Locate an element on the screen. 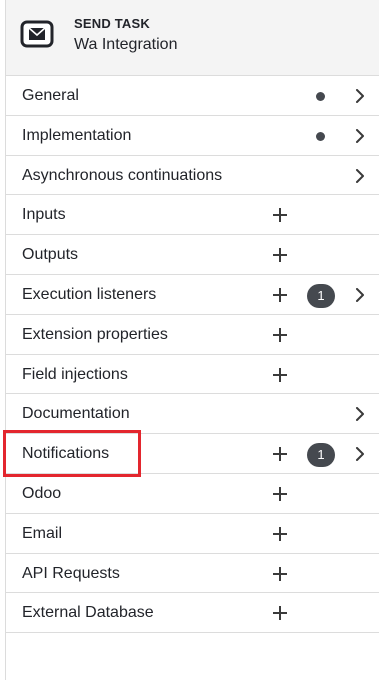  group-label: Execution listeners is located at coordinates (89, 294).